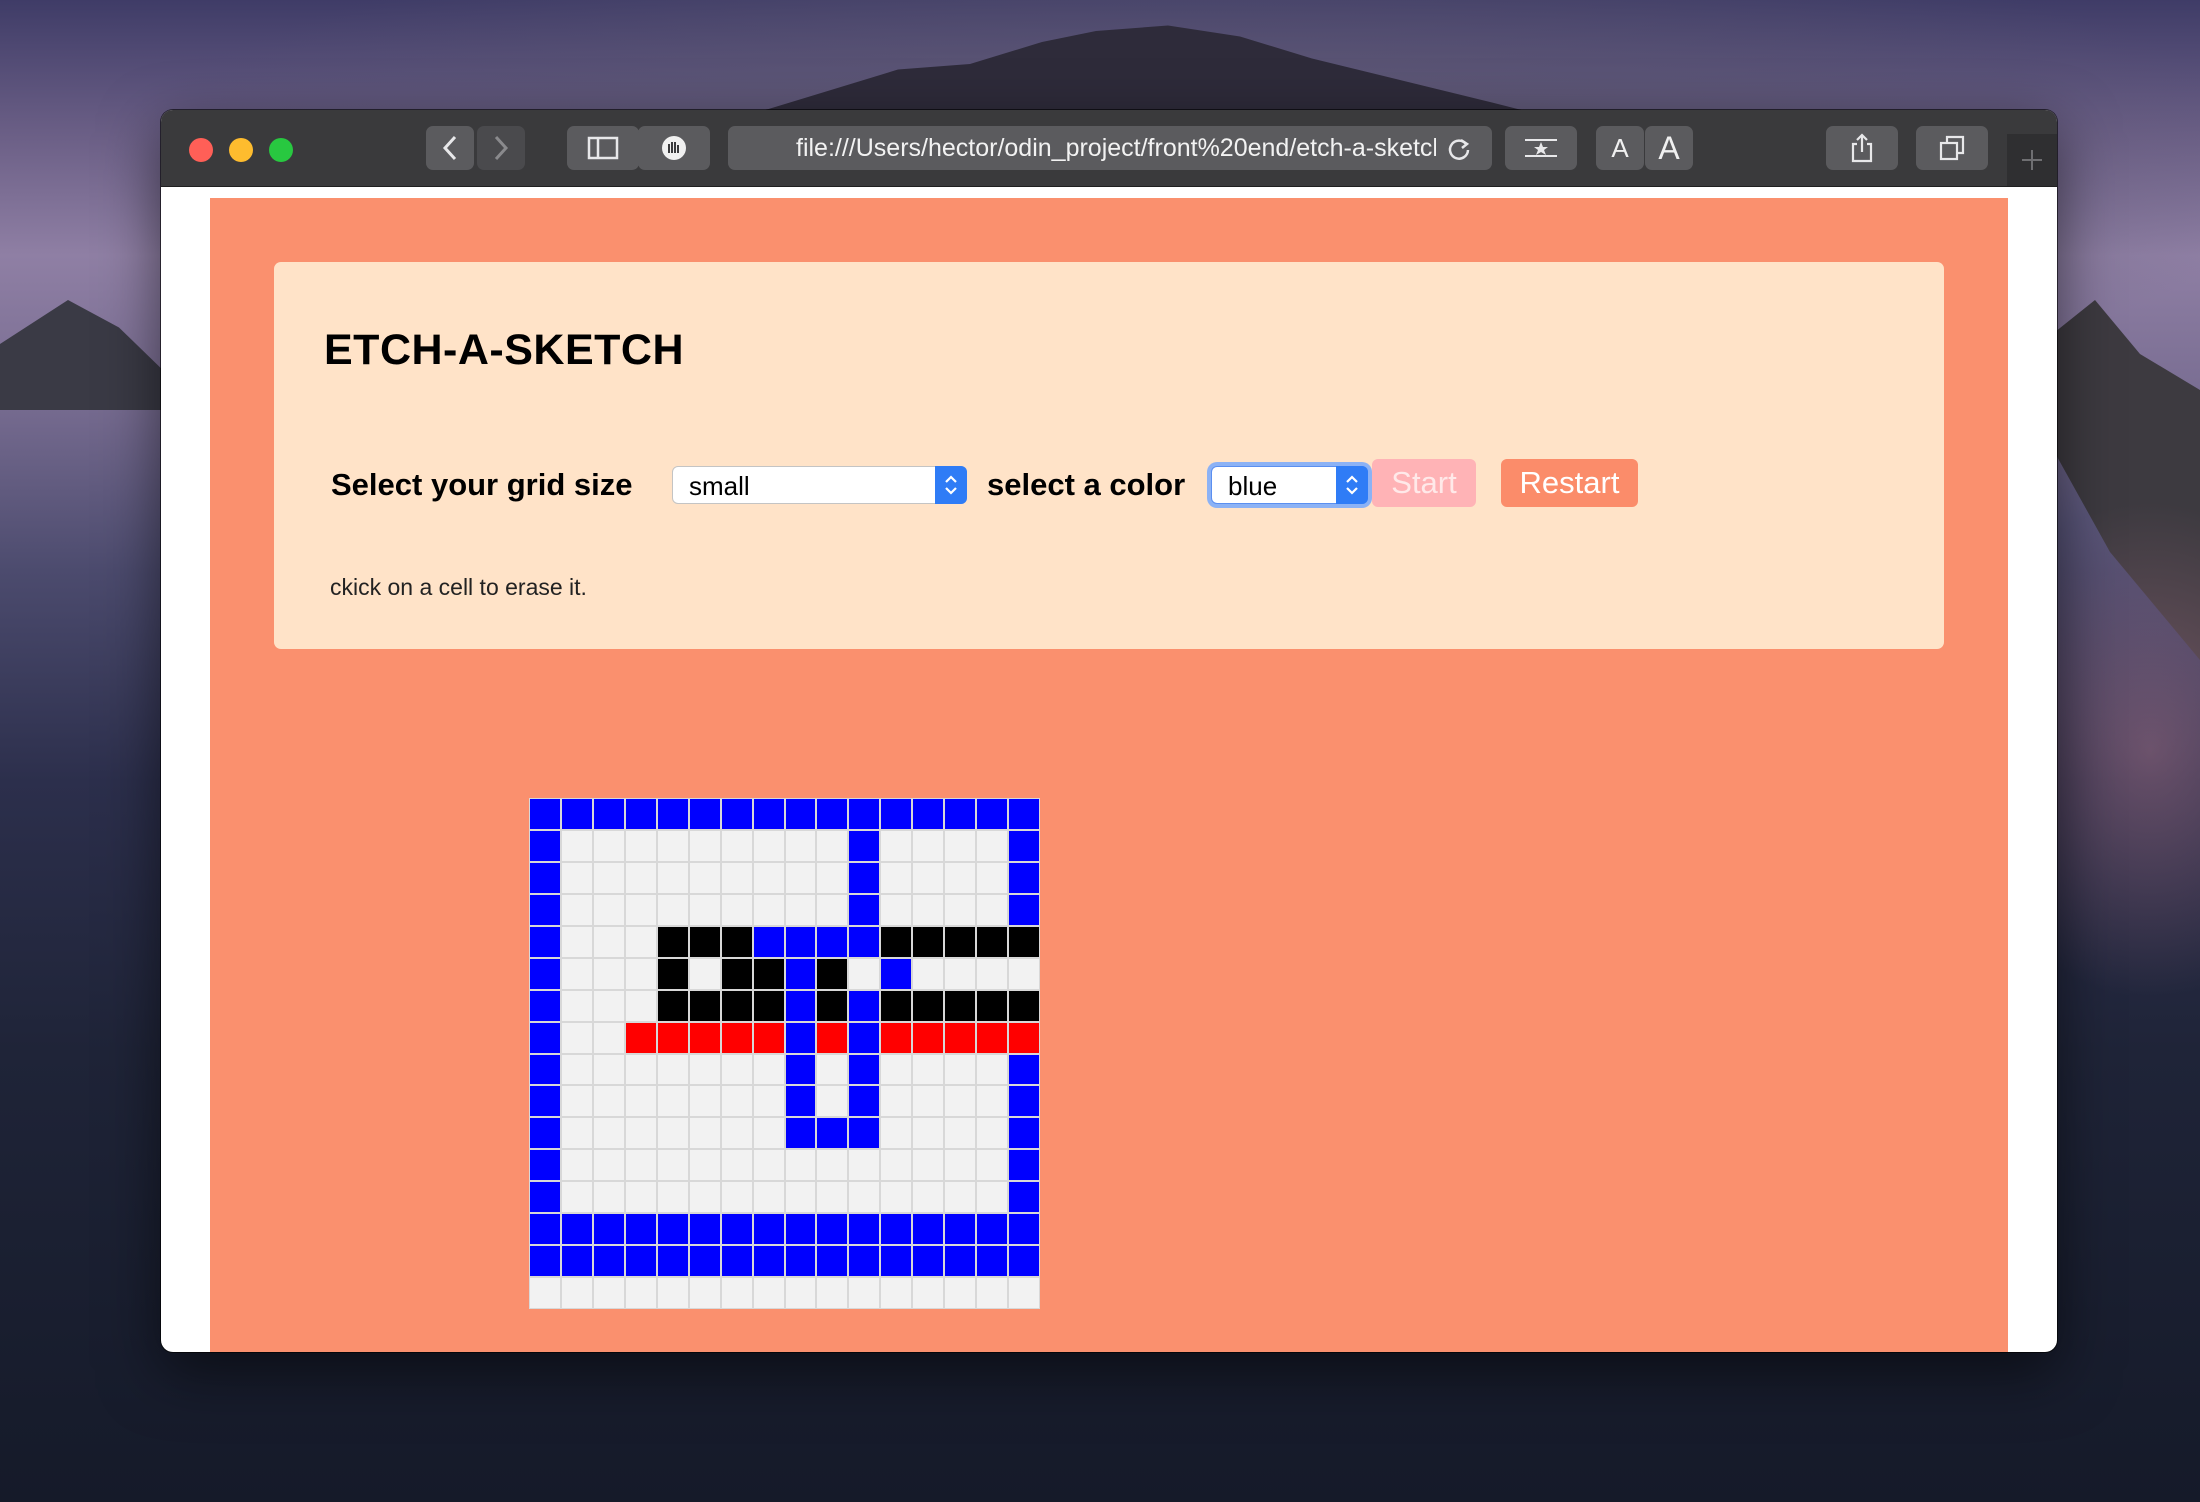  What do you see at coordinates (2032, 160) in the screenshot?
I see `new-tab-button` at bounding box center [2032, 160].